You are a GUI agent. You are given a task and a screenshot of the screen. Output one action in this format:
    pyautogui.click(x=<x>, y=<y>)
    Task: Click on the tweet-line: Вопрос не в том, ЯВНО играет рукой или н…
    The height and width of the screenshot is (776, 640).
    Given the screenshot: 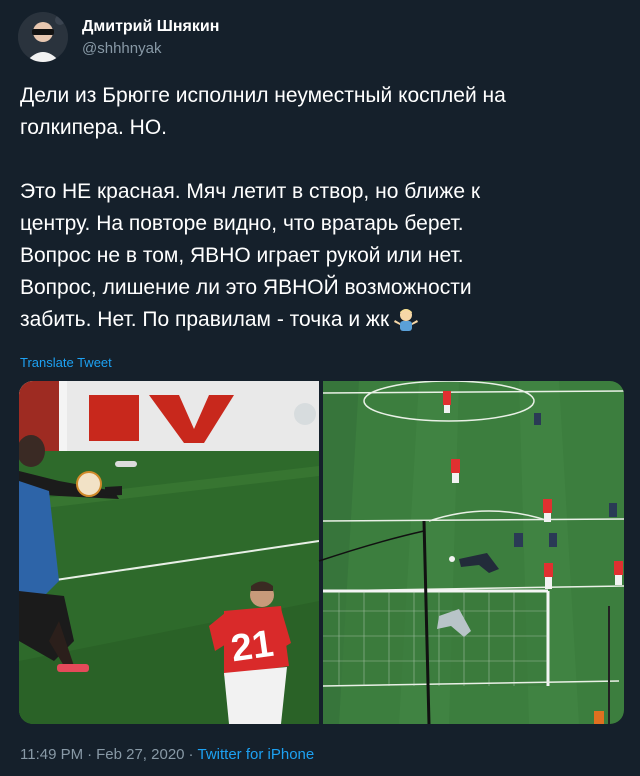 What is the action you would take?
    pyautogui.click(x=242, y=255)
    